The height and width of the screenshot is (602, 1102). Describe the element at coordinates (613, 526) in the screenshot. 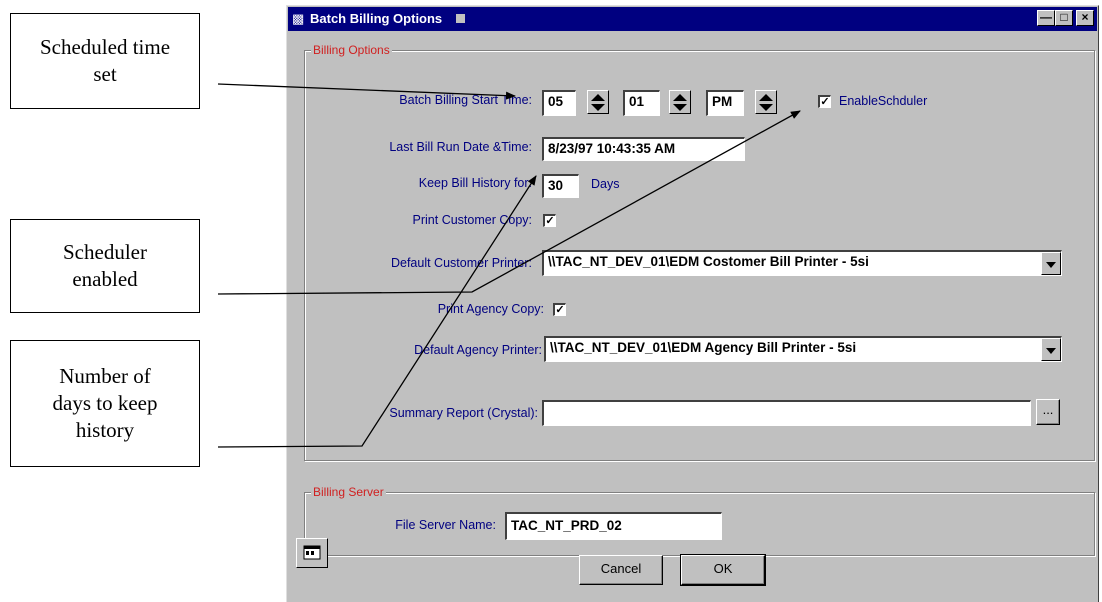

I see `file-server-field: TAC_NT_PRD_02` at that location.